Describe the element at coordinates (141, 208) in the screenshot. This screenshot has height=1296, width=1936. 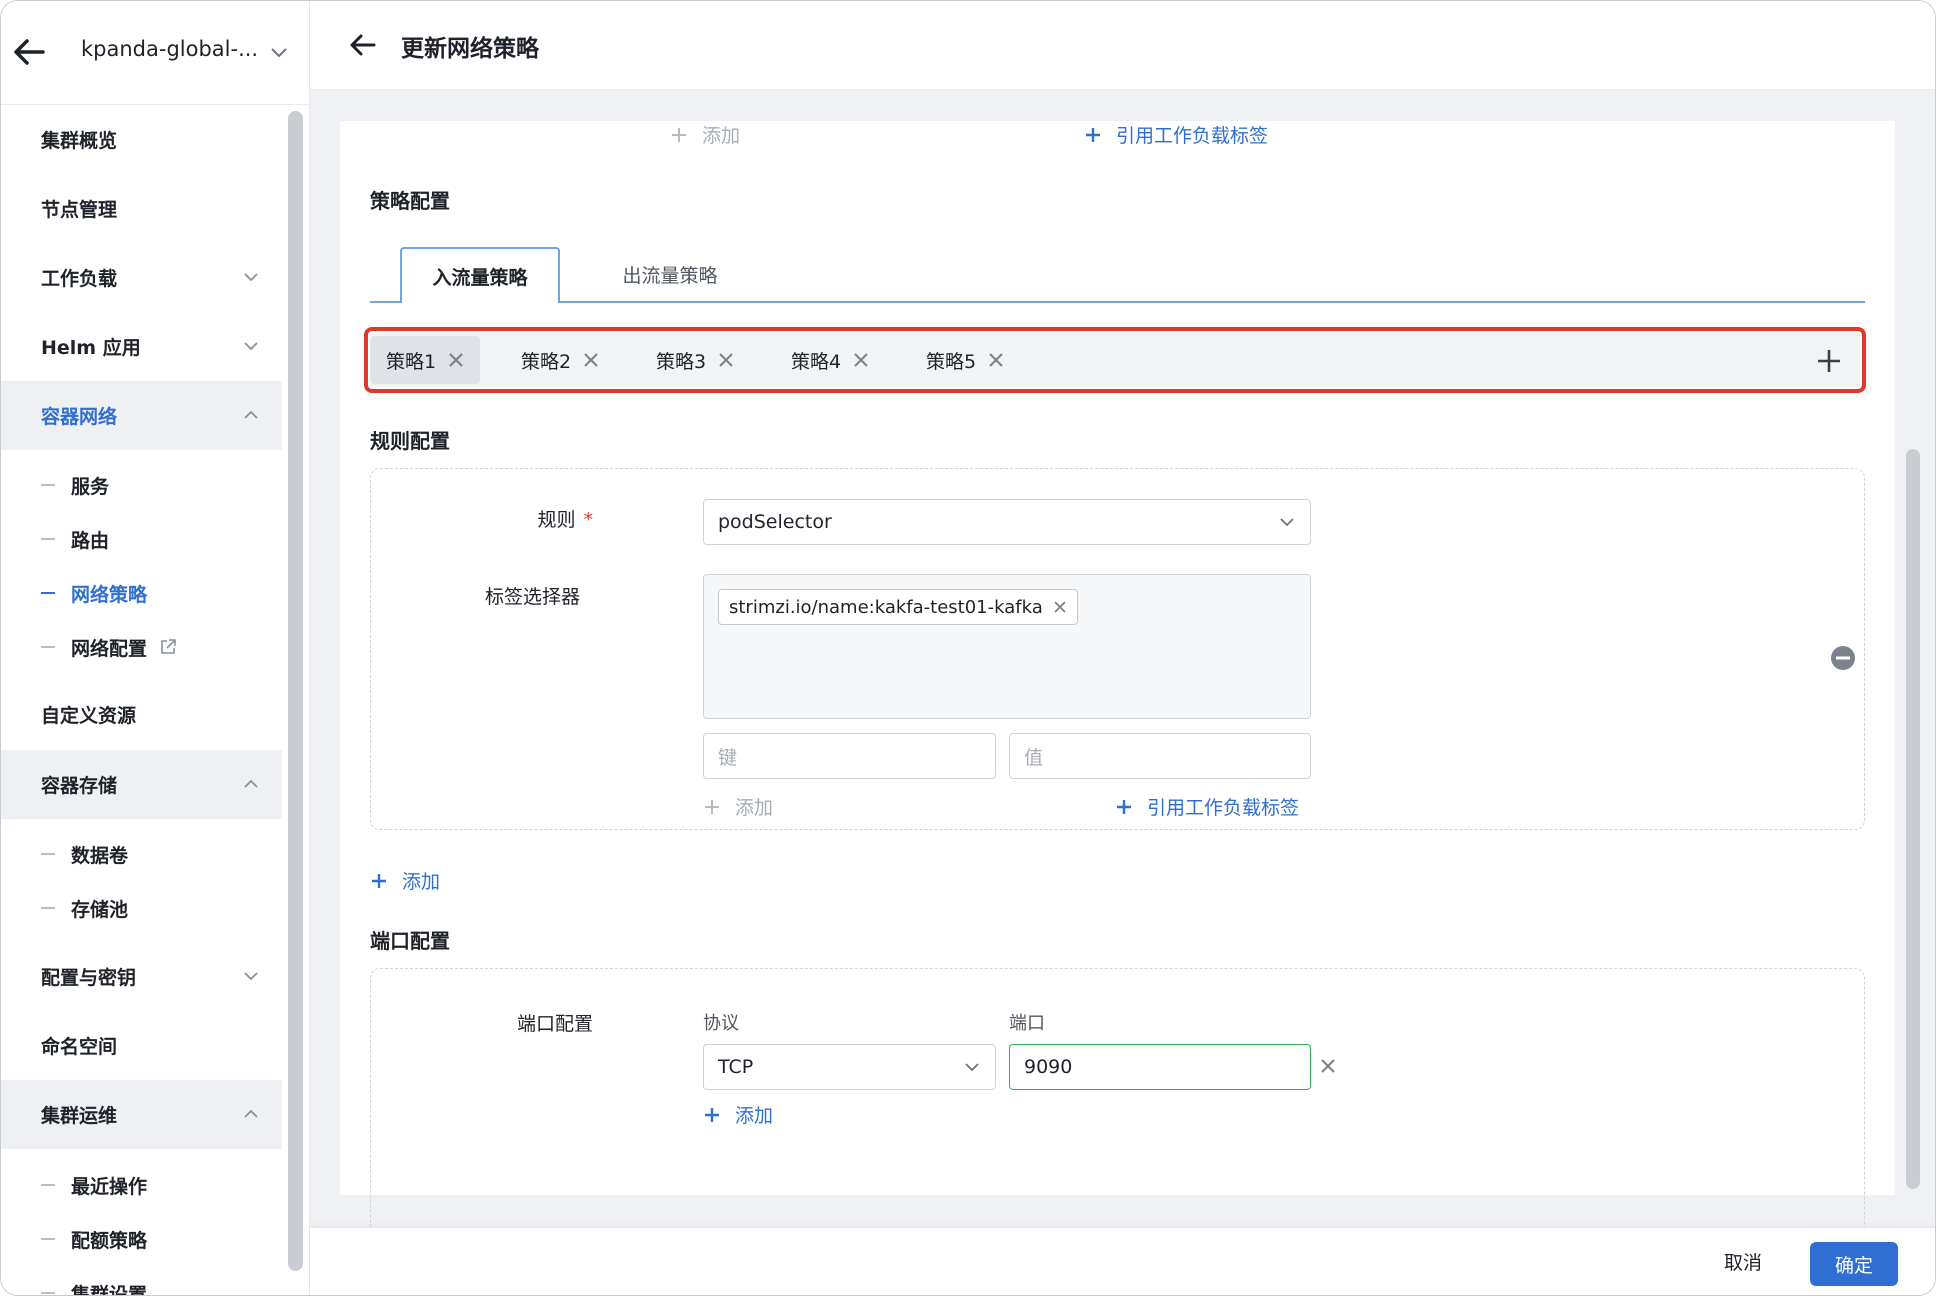
I see `sidebar-item-nodes: 节点管理` at that location.